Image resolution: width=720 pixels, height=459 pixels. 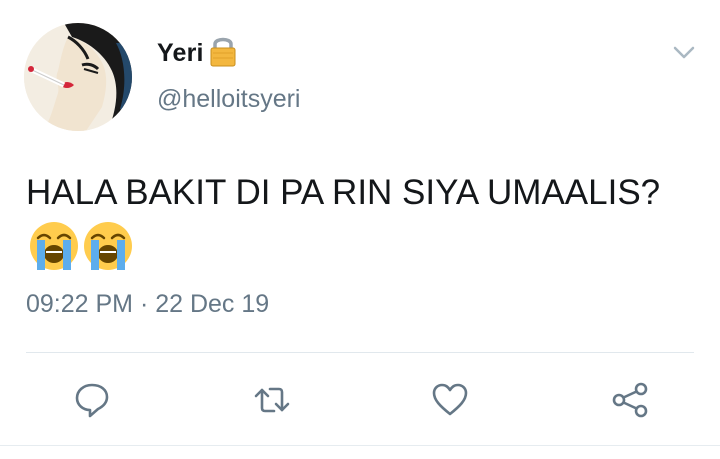 I want to click on retweet-icon, so click(x=272, y=400).